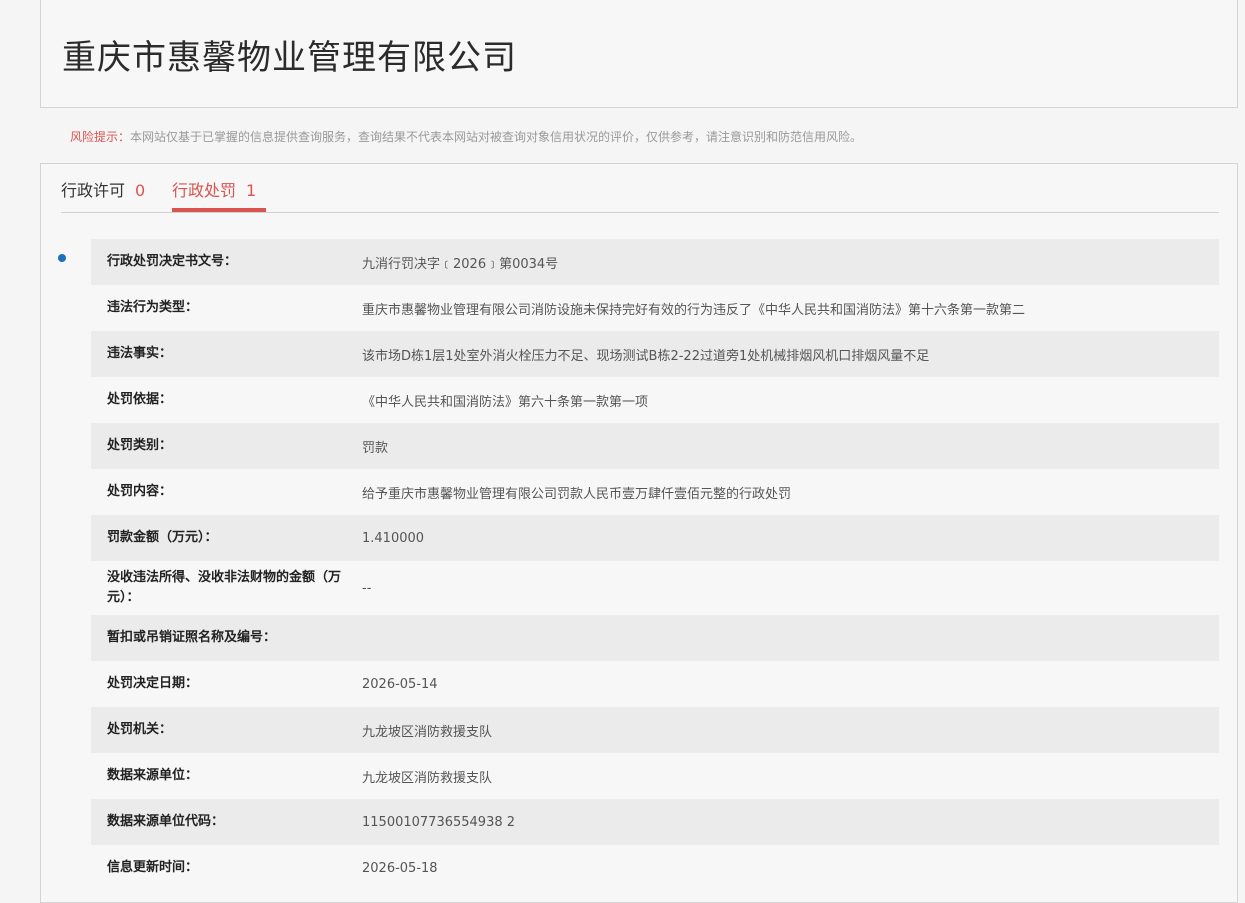 The width and height of the screenshot is (1245, 903). Describe the element at coordinates (400, 684) in the screenshot. I see `detail-value: 2026-05-14` at that location.